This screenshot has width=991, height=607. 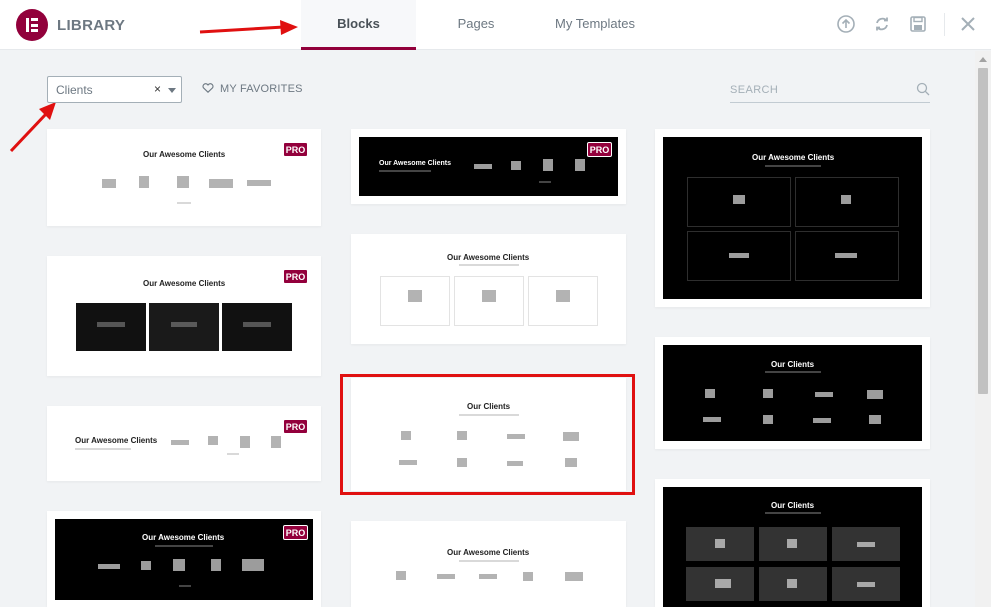 I want to click on search-box, so click(x=830, y=91).